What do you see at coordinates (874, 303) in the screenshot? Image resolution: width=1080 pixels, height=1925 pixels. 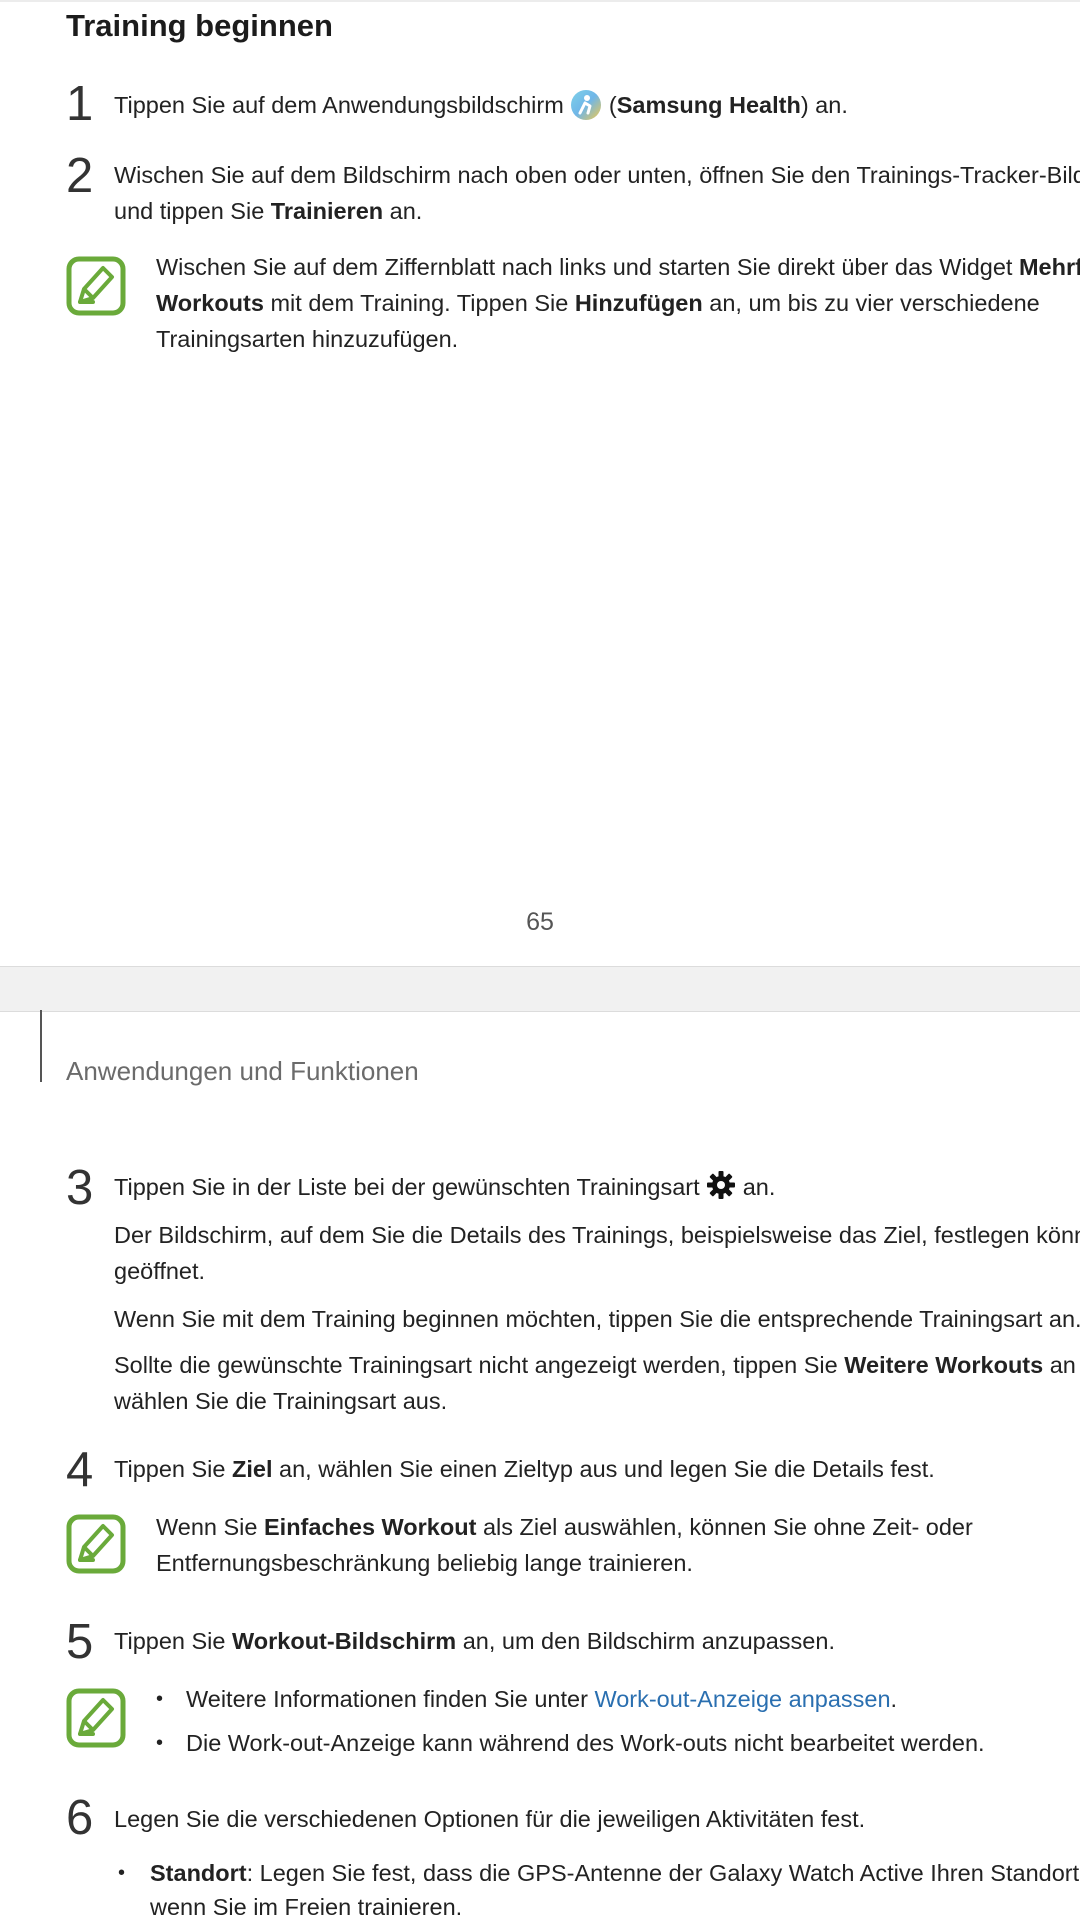 I see `note-1-line-2-after: an, um bis zu vier verschiedene` at bounding box center [874, 303].